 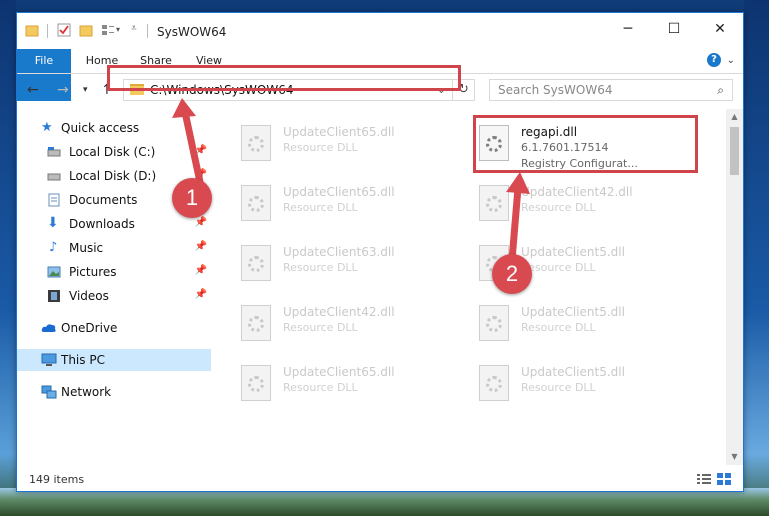 What do you see at coordinates (184, 108) in the screenshot?
I see `arrow-1-head` at bounding box center [184, 108].